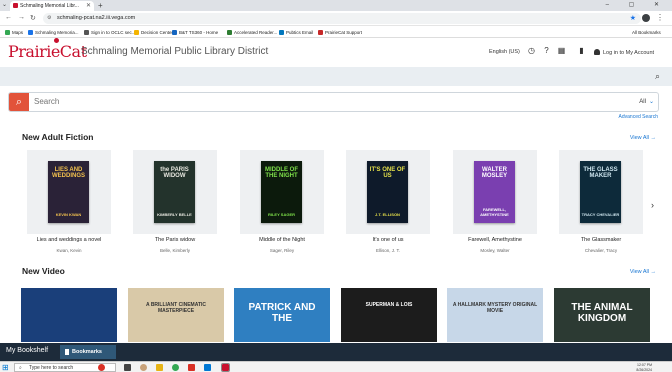  I want to click on book-author: Ellison, J. T., so click(388, 250).